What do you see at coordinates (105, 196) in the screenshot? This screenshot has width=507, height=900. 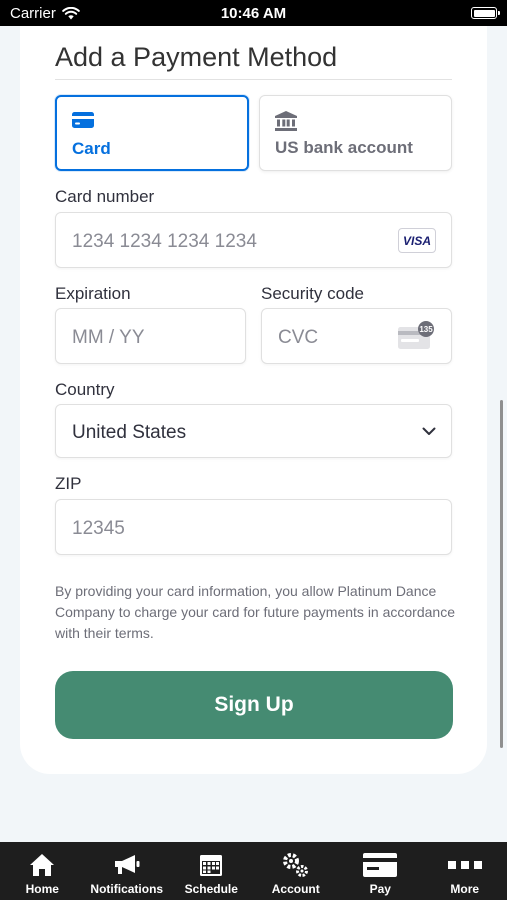 I see `card-number-label: Card number` at bounding box center [105, 196].